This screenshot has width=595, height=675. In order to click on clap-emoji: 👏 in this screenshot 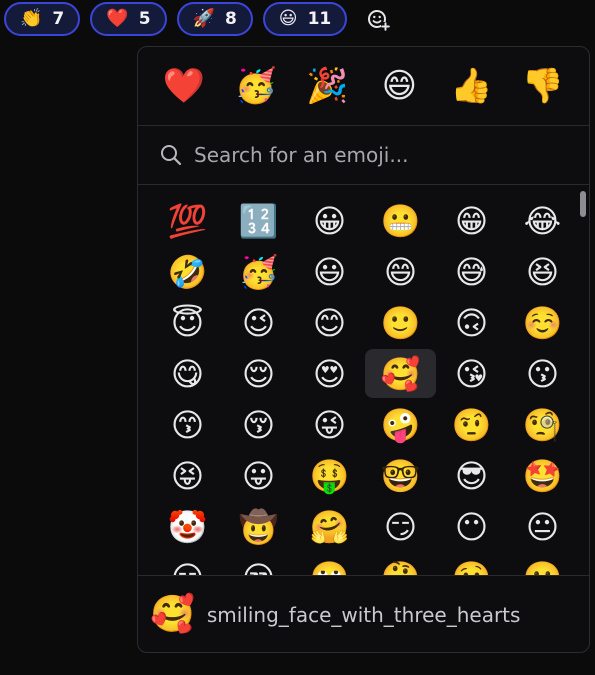, I will do `click(31, 18)`.